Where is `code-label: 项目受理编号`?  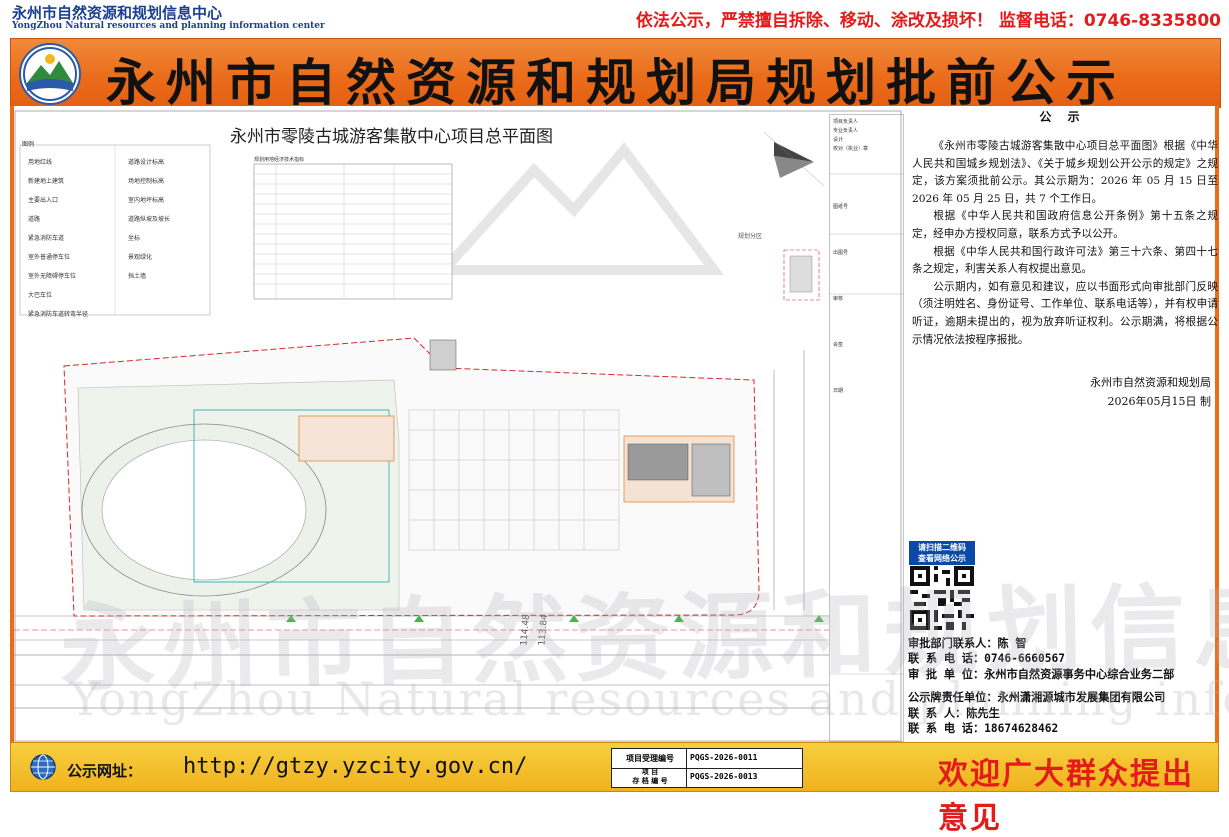 code-label: 项目受理编号 is located at coordinates (650, 758).